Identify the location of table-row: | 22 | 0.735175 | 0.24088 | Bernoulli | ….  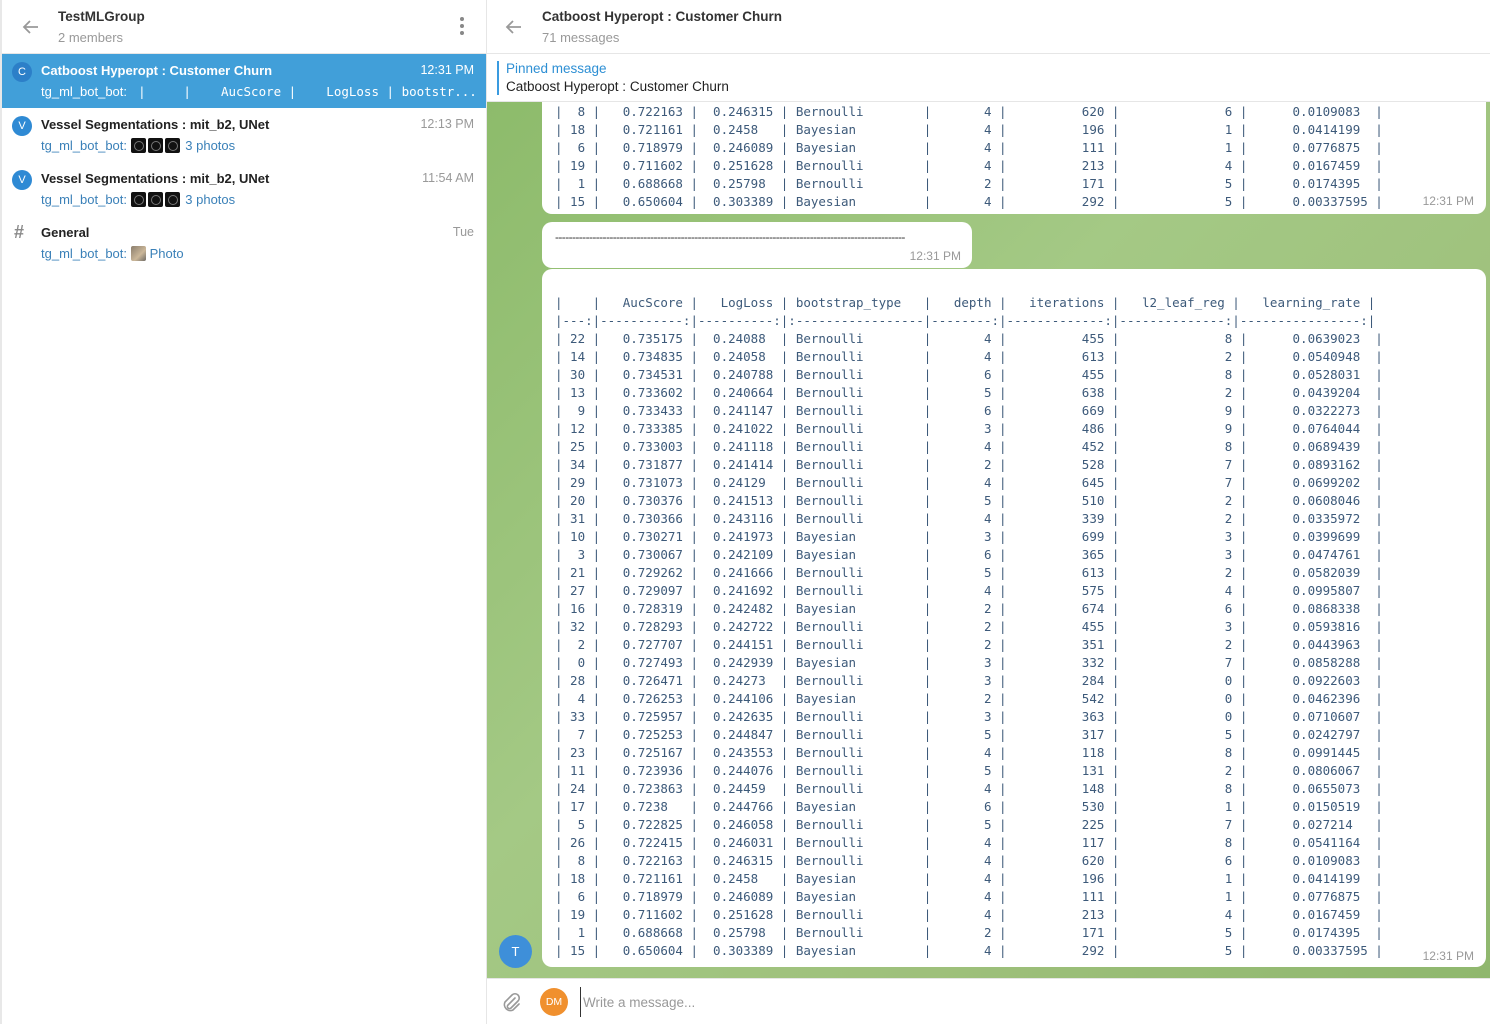
(969, 338).